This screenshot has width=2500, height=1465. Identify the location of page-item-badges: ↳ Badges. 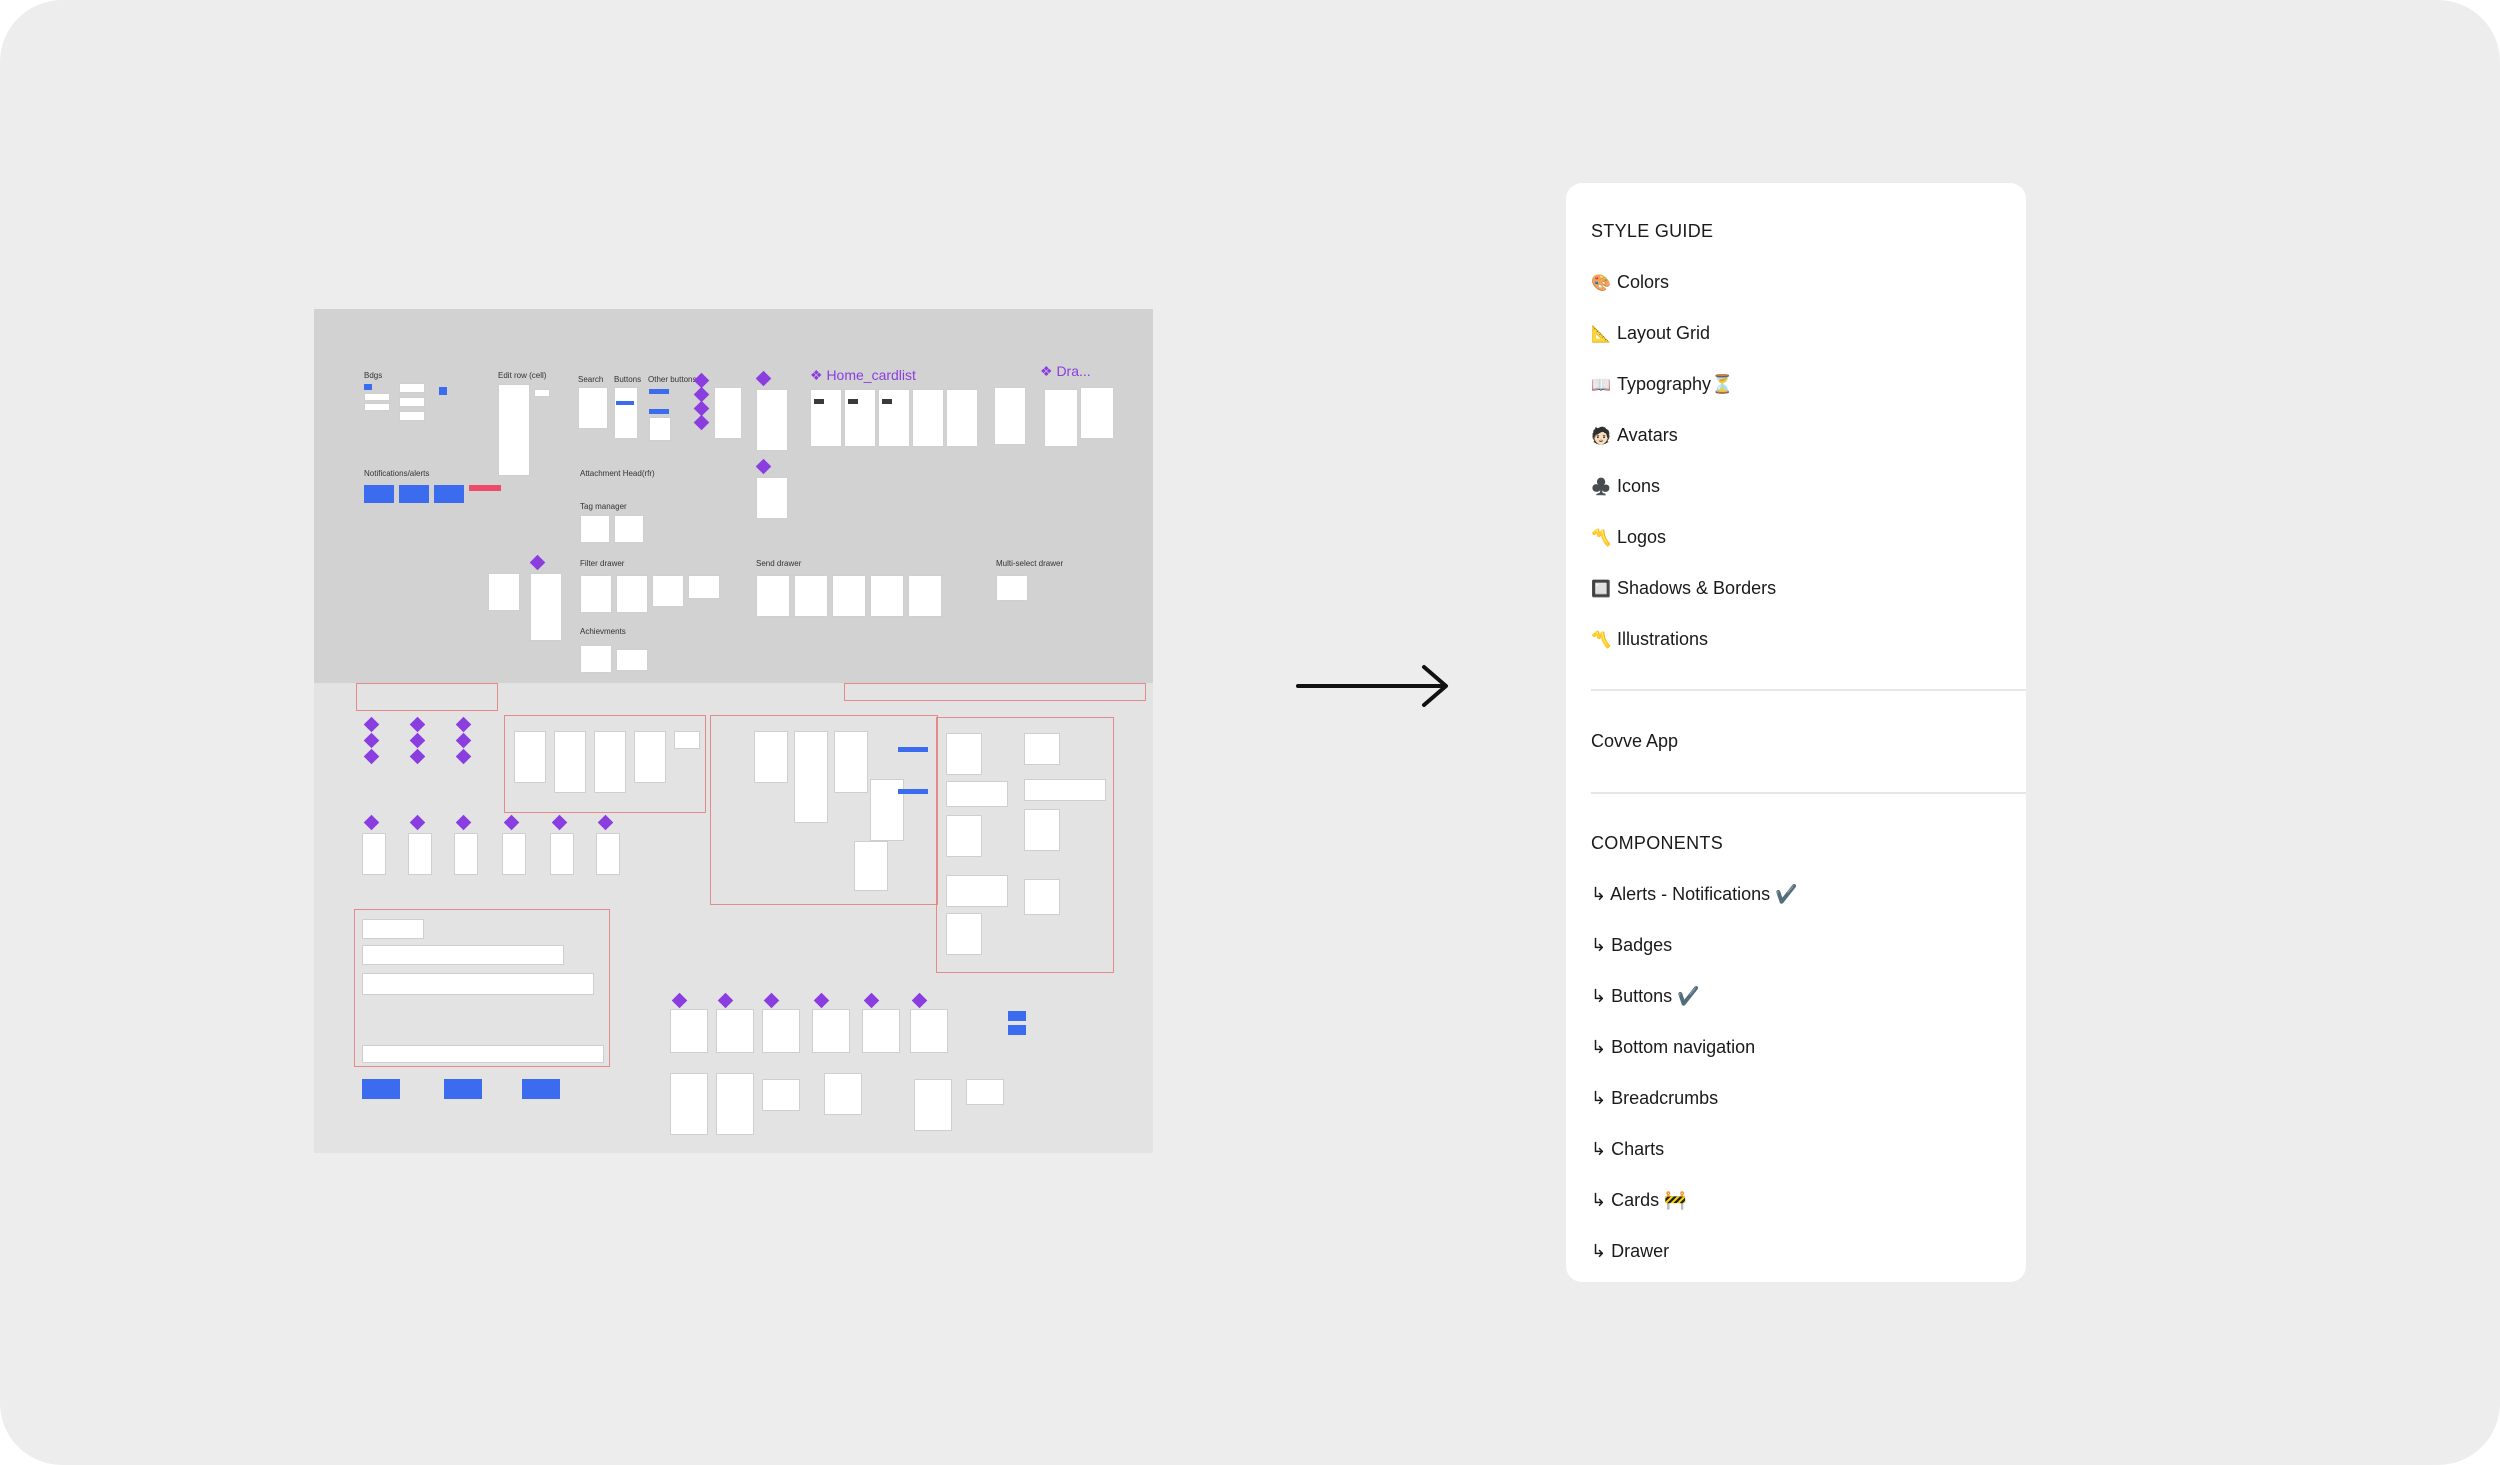
(1631, 945).